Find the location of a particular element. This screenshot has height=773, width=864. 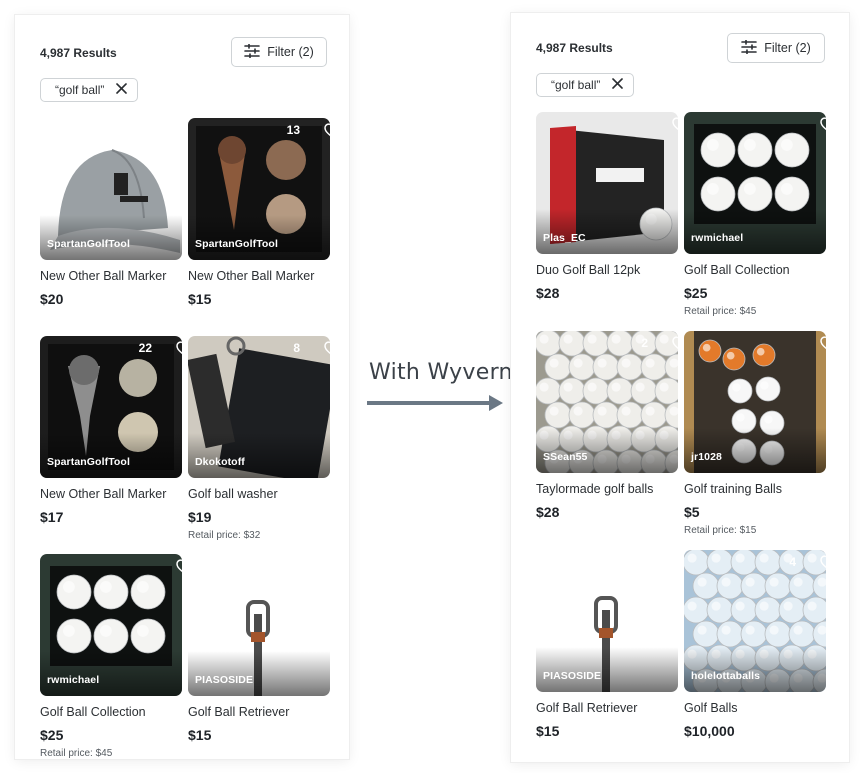

like-count: 6 is located at coordinates (148, 130).